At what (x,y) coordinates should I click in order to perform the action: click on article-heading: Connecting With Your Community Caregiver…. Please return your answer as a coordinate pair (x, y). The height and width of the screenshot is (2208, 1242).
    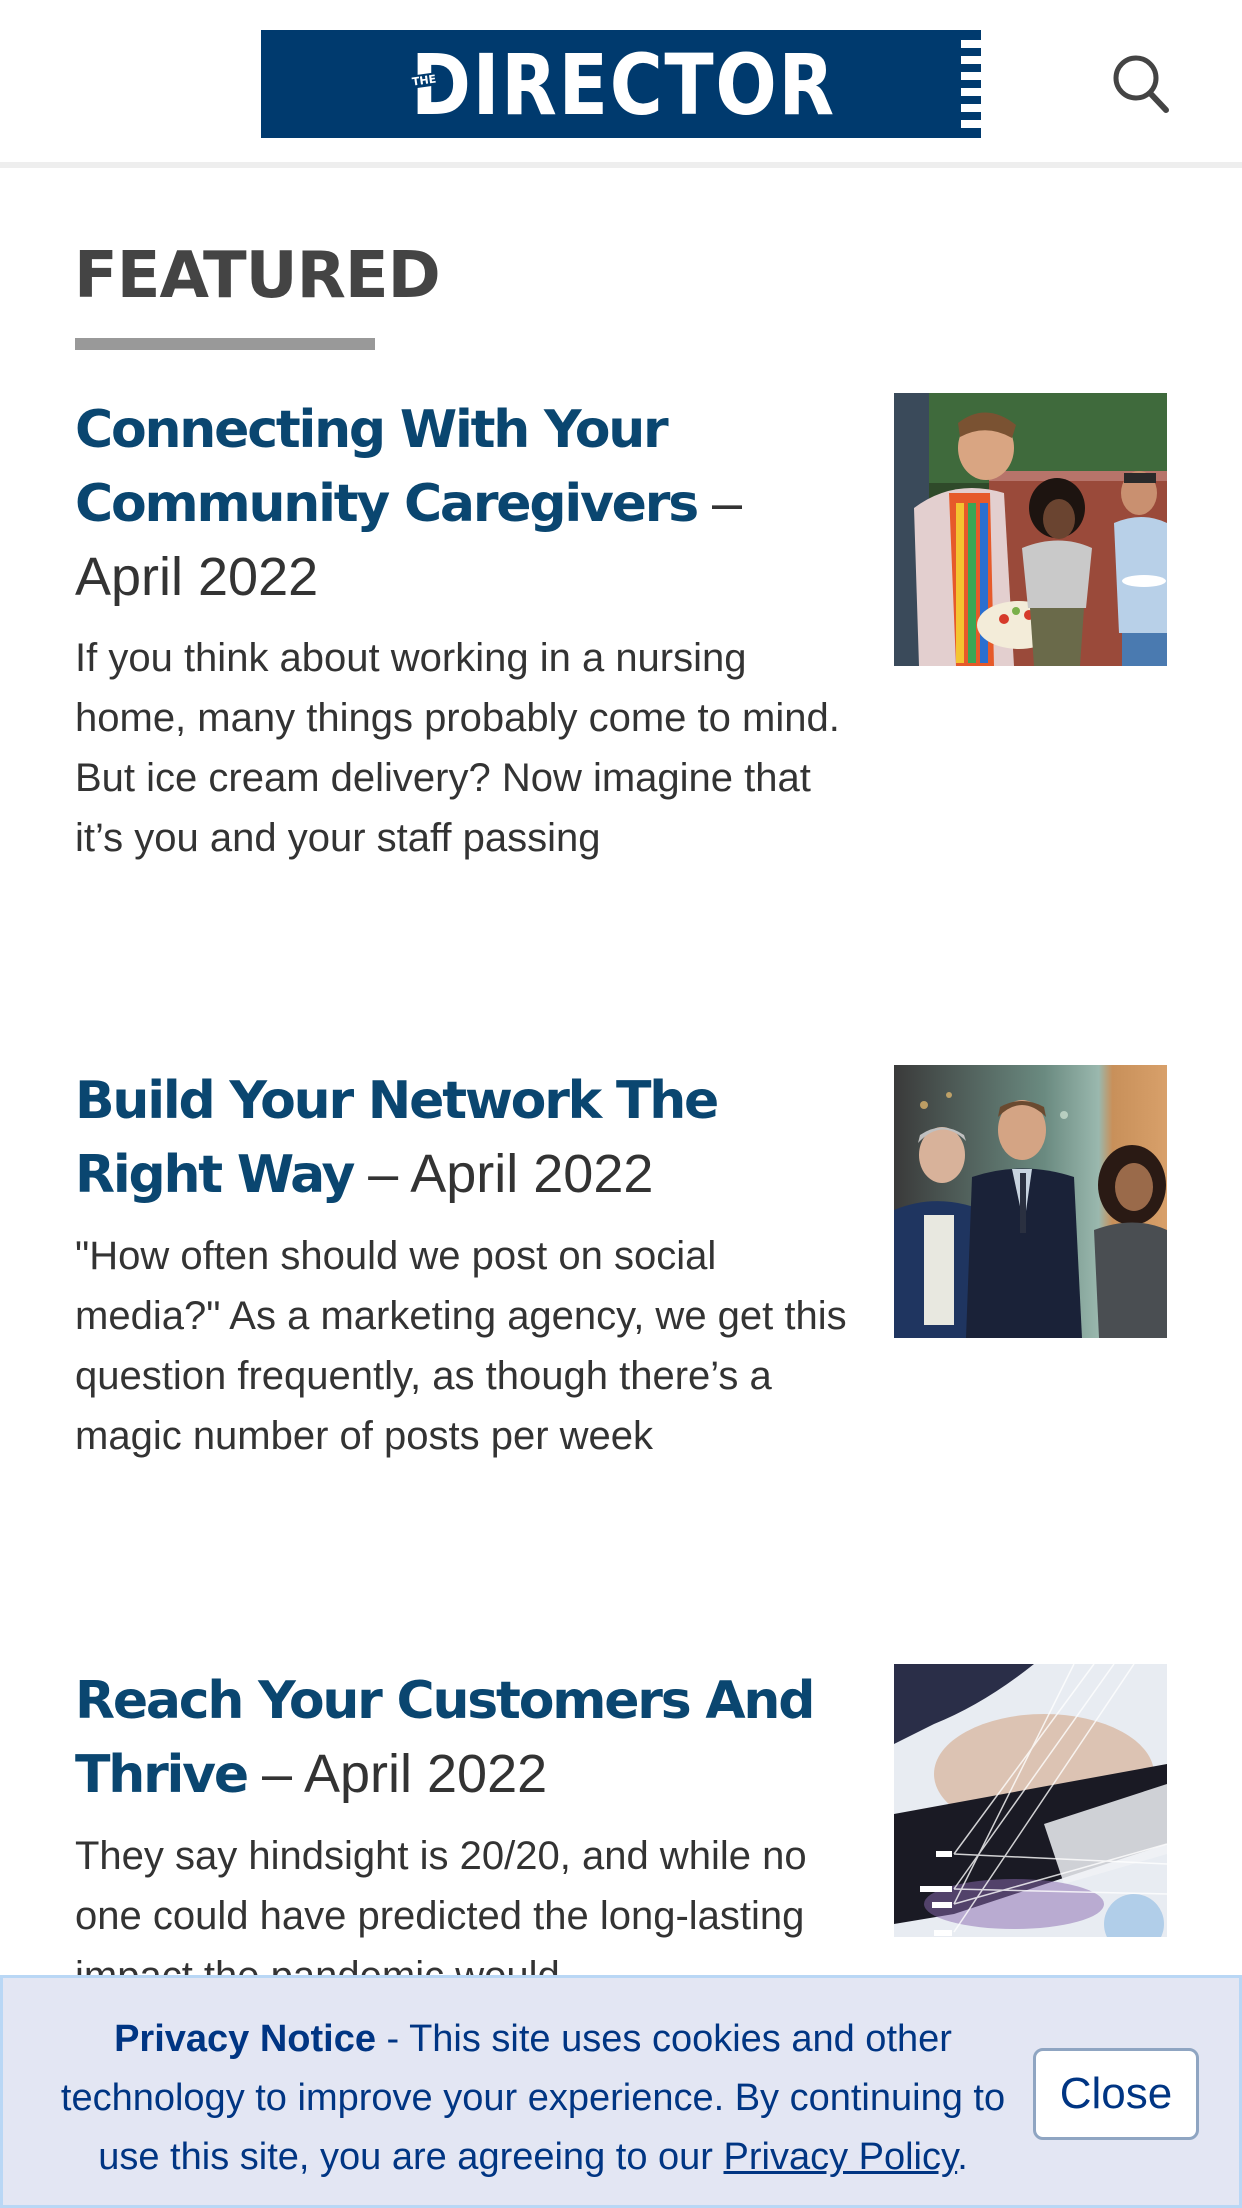
    Looking at the image, I should click on (465, 503).